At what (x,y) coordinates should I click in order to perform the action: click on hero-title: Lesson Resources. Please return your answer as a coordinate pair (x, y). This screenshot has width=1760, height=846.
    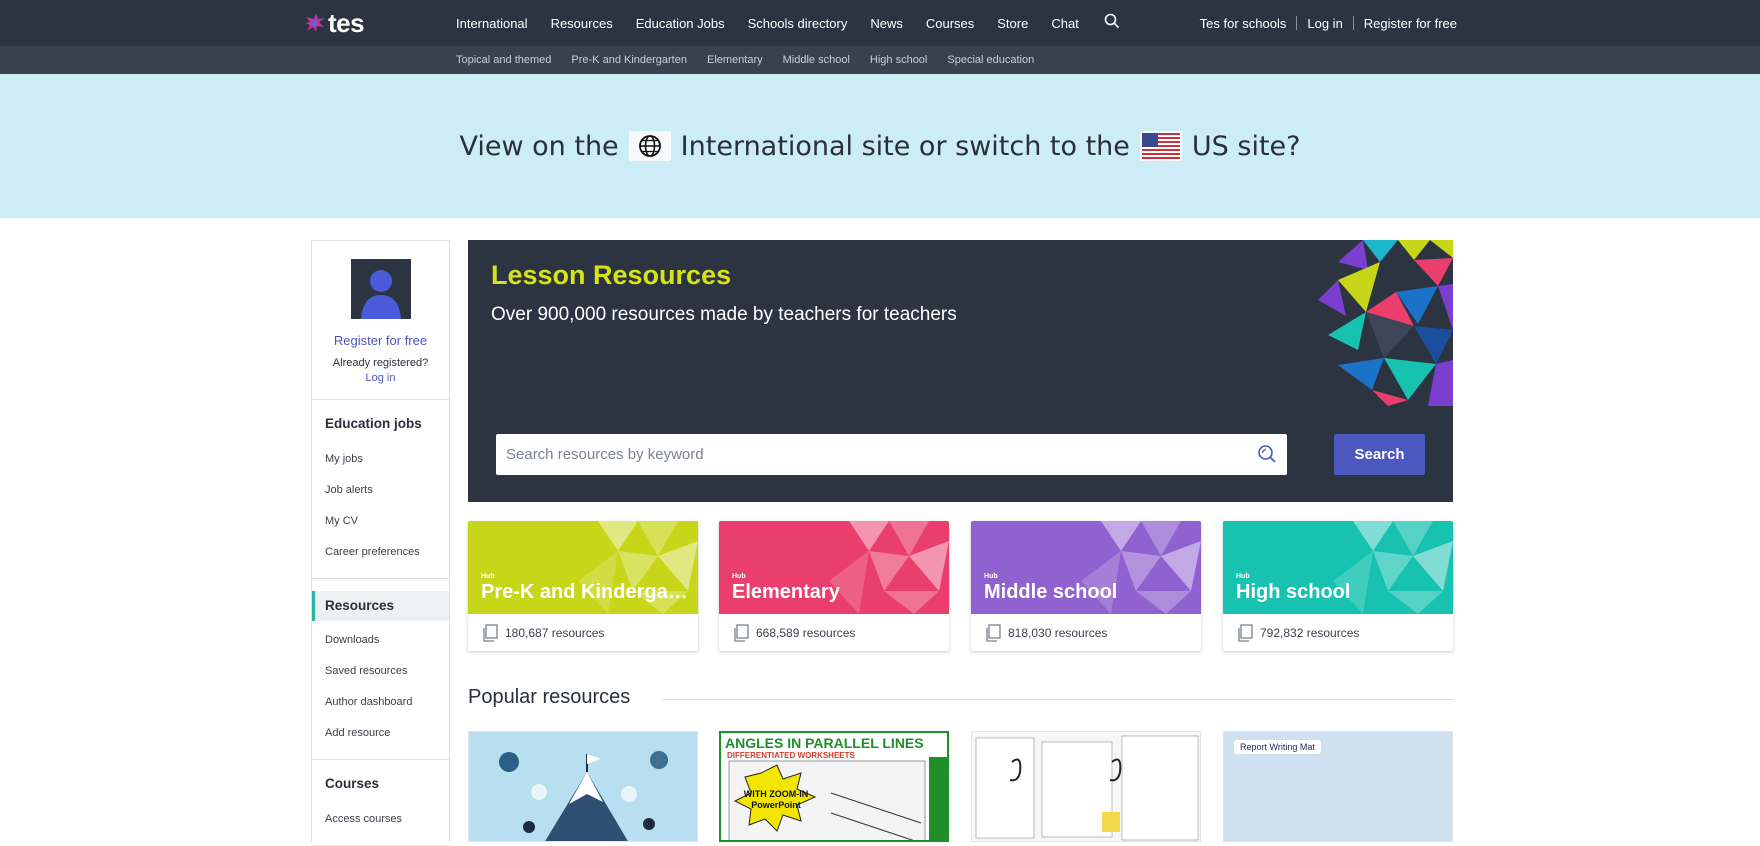
    Looking at the image, I should click on (611, 275).